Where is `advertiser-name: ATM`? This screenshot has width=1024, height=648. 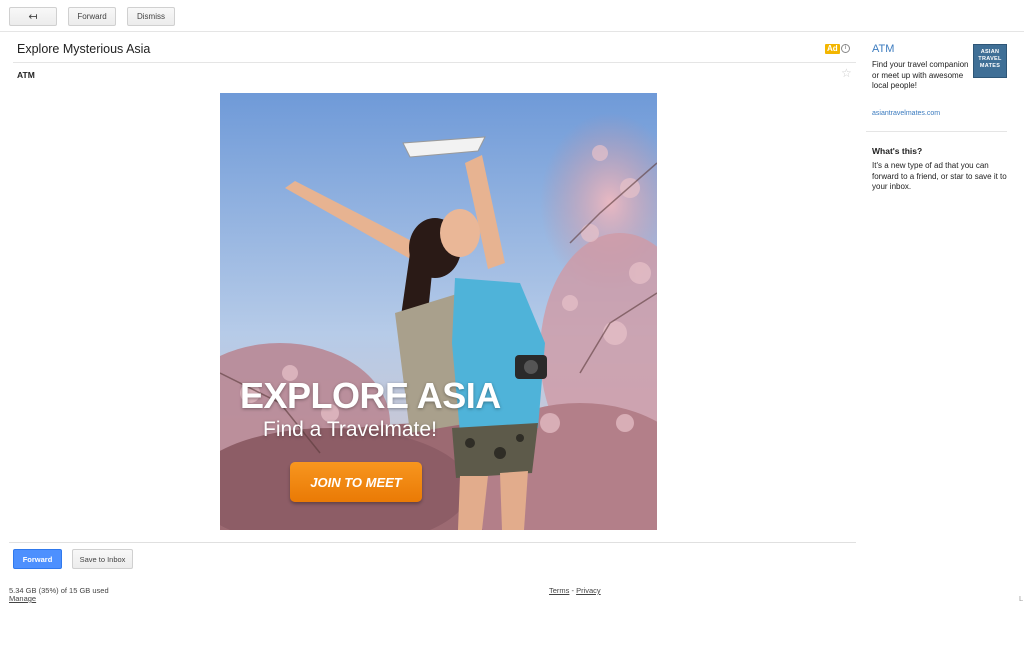 advertiser-name: ATM is located at coordinates (883, 49).